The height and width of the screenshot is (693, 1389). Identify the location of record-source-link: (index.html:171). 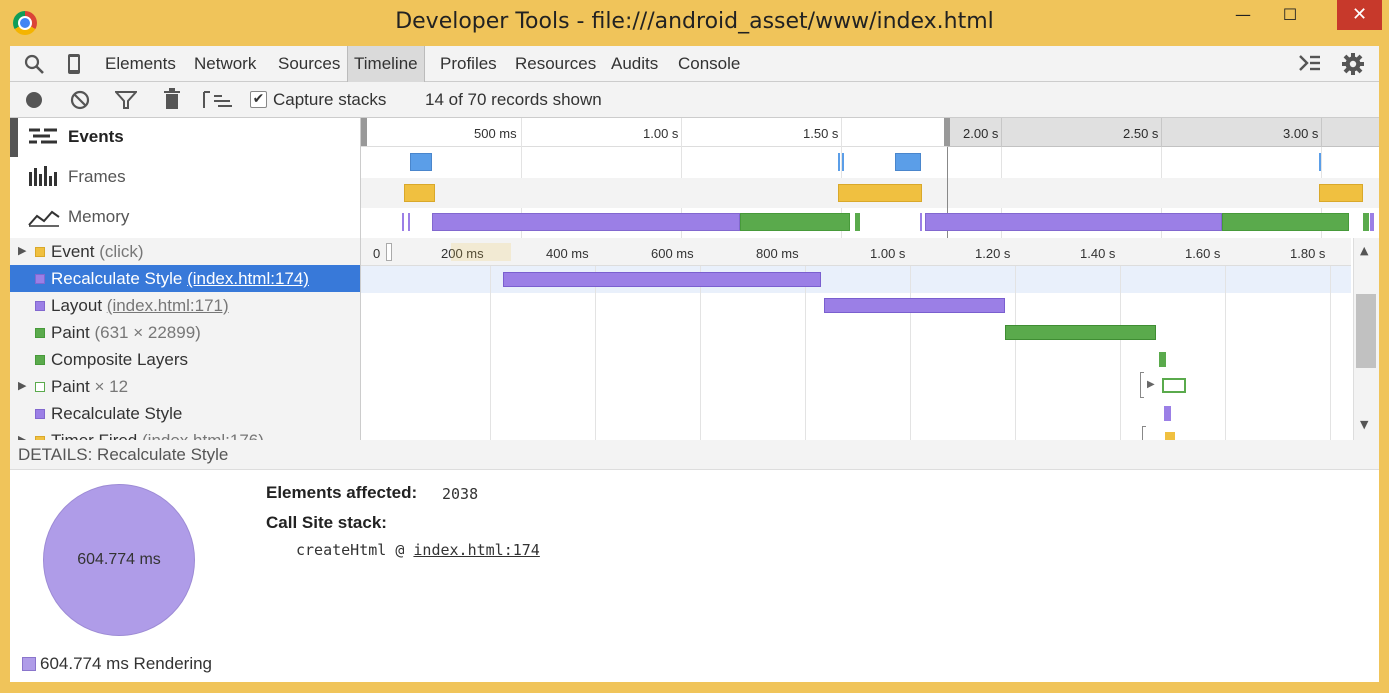
(168, 305).